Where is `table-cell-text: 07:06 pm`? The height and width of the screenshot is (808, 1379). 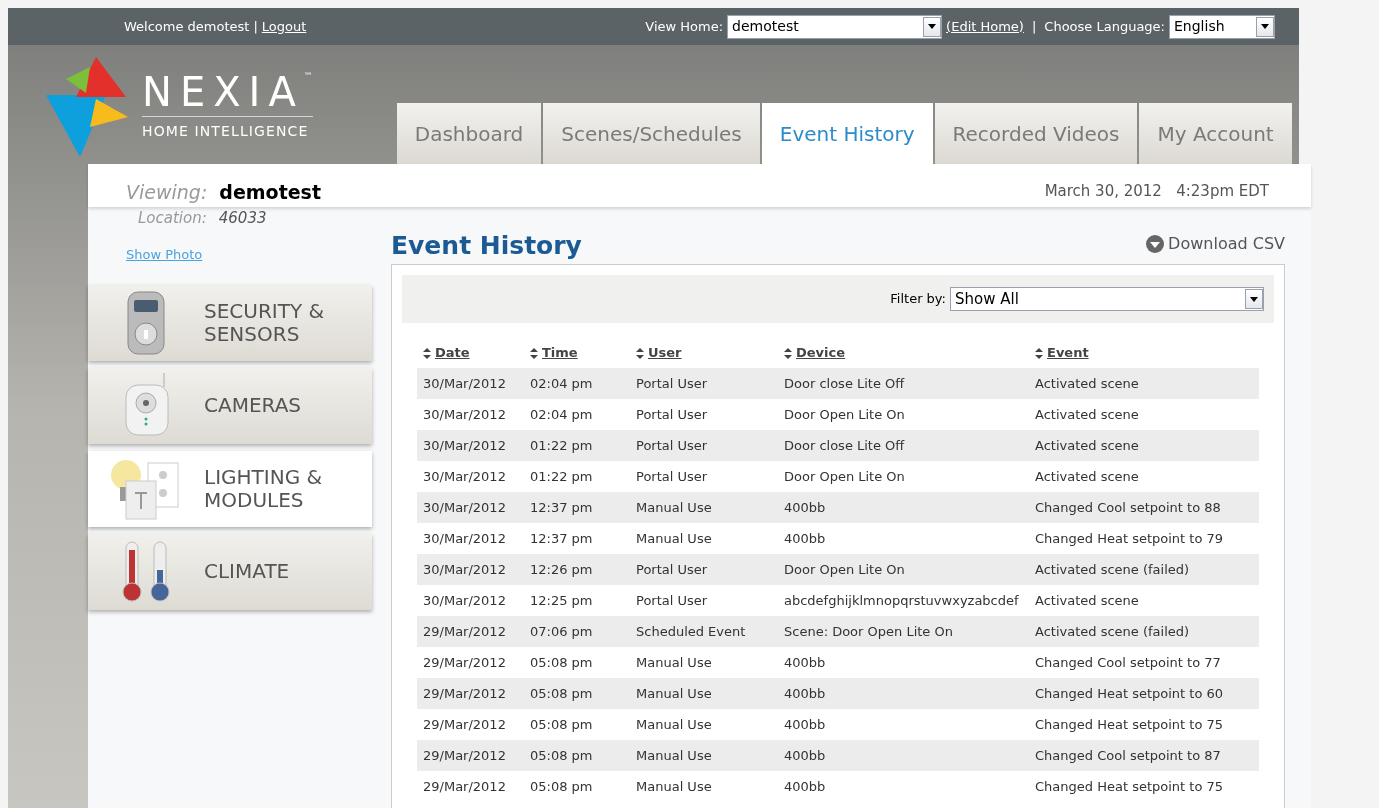 table-cell-text: 07:06 pm is located at coordinates (561, 631).